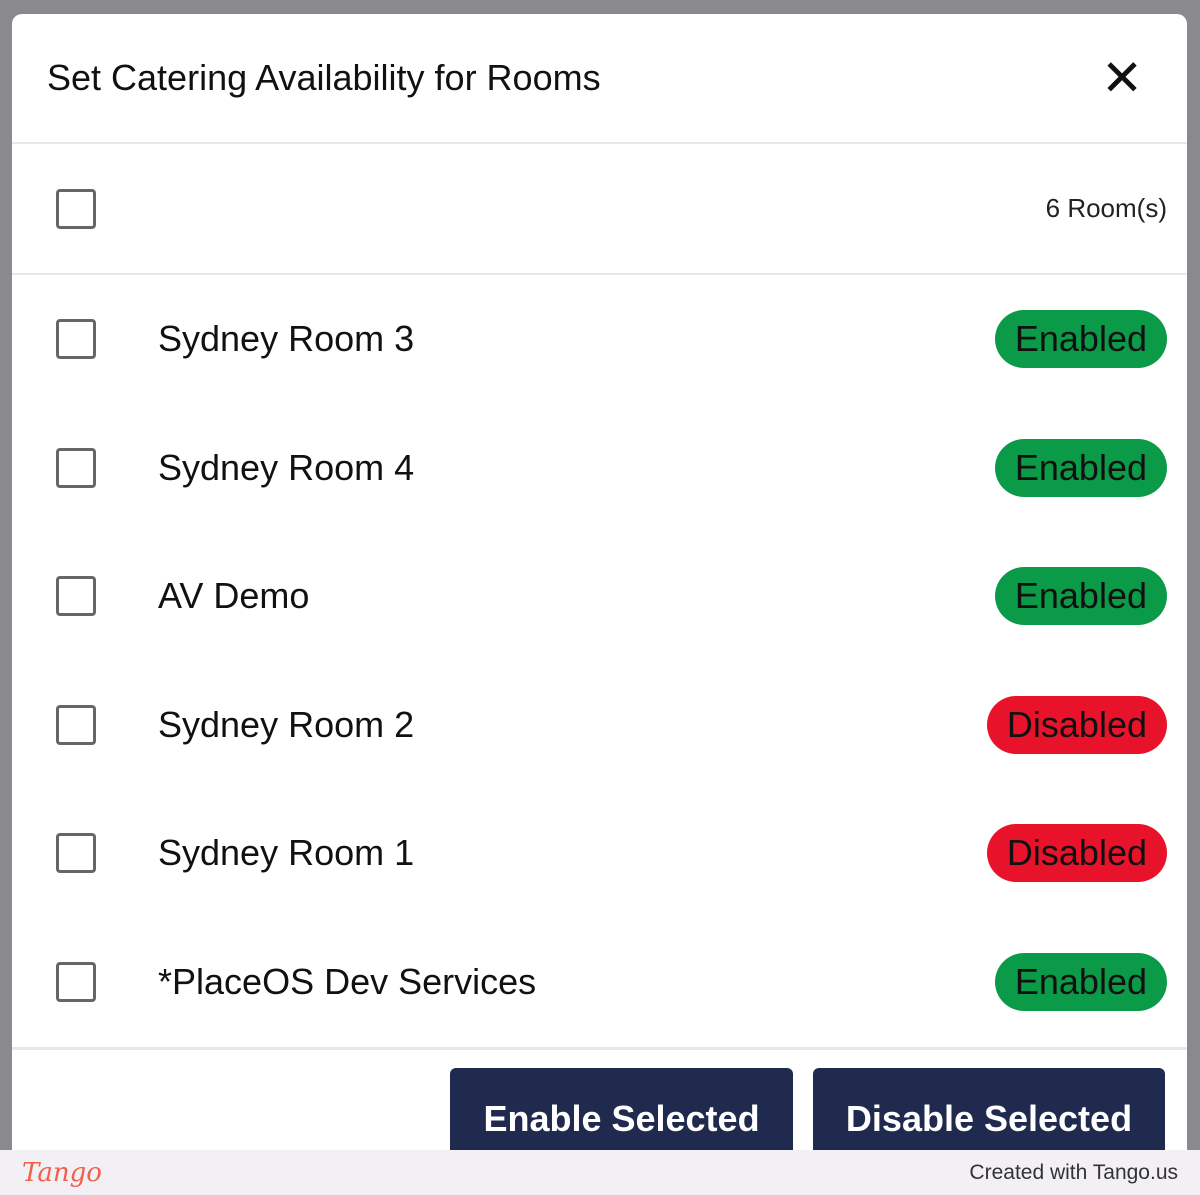  I want to click on room-name: Sydney Room 2, so click(286, 724).